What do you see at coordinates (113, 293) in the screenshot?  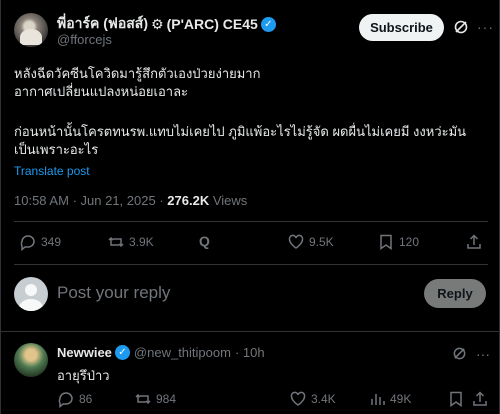 I see `reply-input: Post your reply` at bounding box center [113, 293].